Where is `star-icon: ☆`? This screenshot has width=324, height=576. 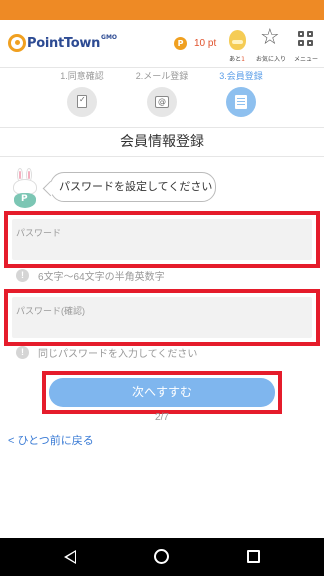 star-icon: ☆ is located at coordinates (270, 37).